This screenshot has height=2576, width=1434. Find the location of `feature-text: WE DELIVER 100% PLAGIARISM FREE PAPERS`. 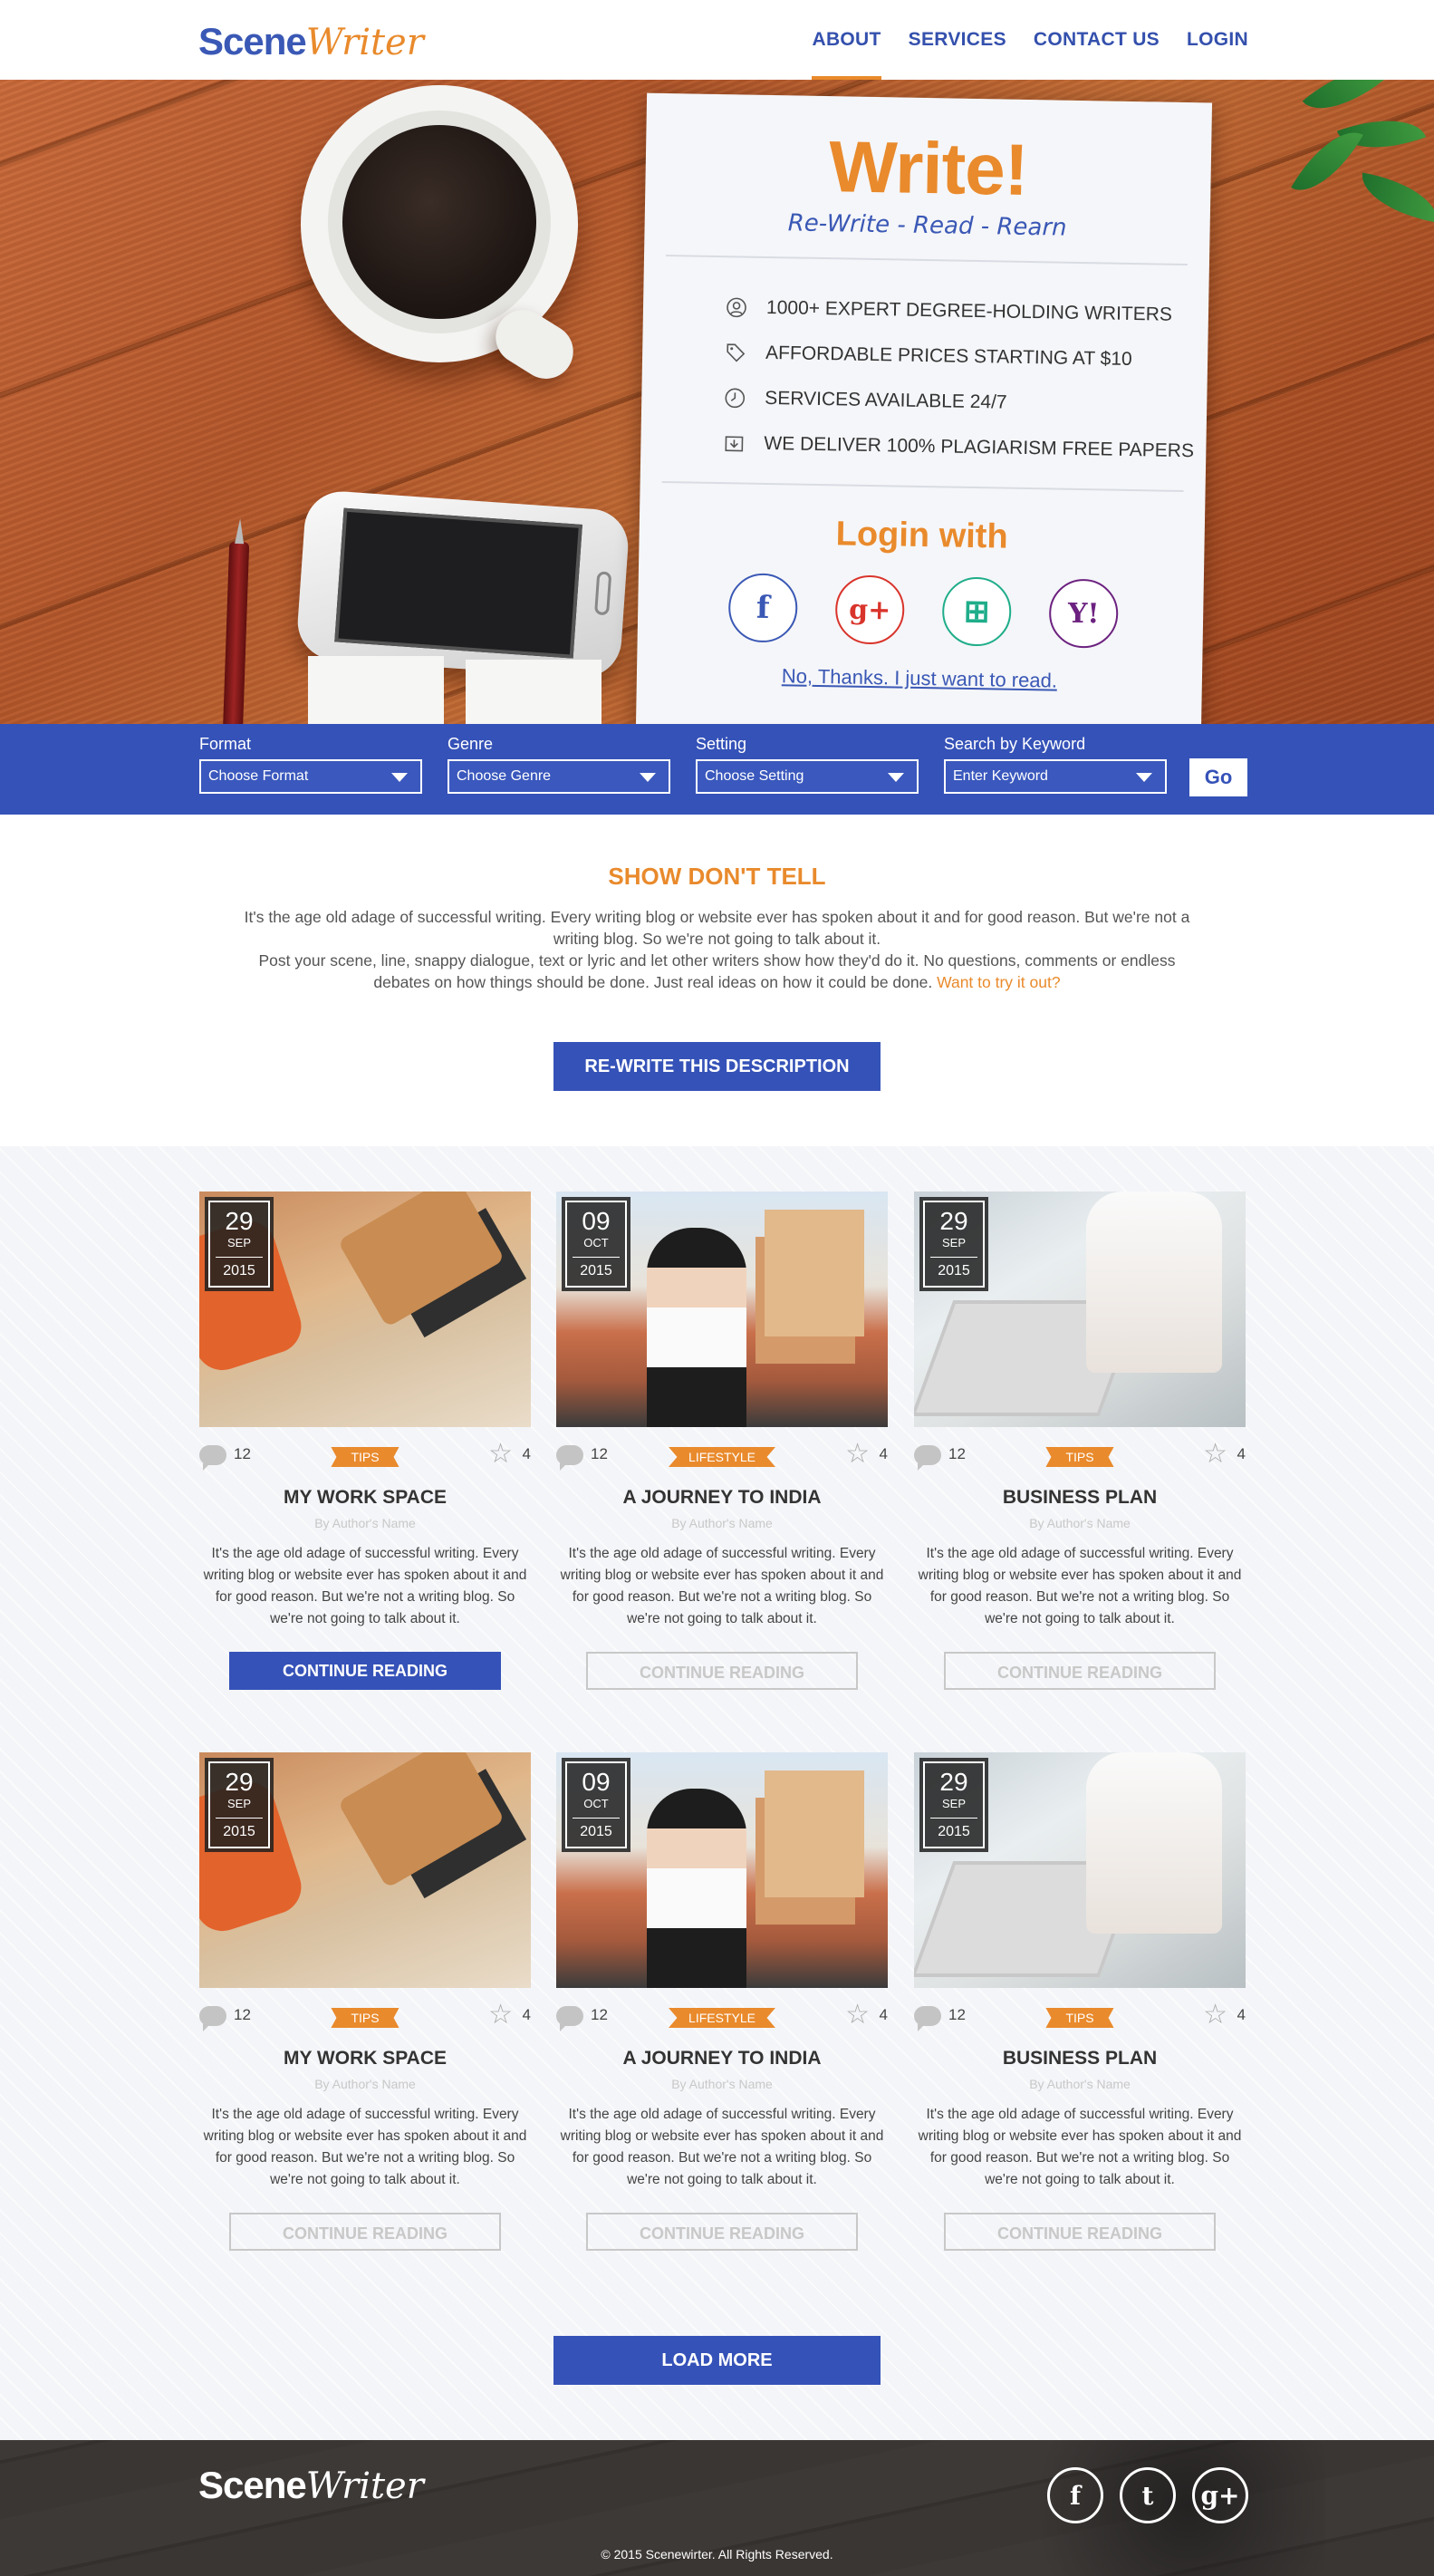

feature-text: WE DELIVER 100% PLAGIARISM FREE PAPERS is located at coordinates (979, 447).